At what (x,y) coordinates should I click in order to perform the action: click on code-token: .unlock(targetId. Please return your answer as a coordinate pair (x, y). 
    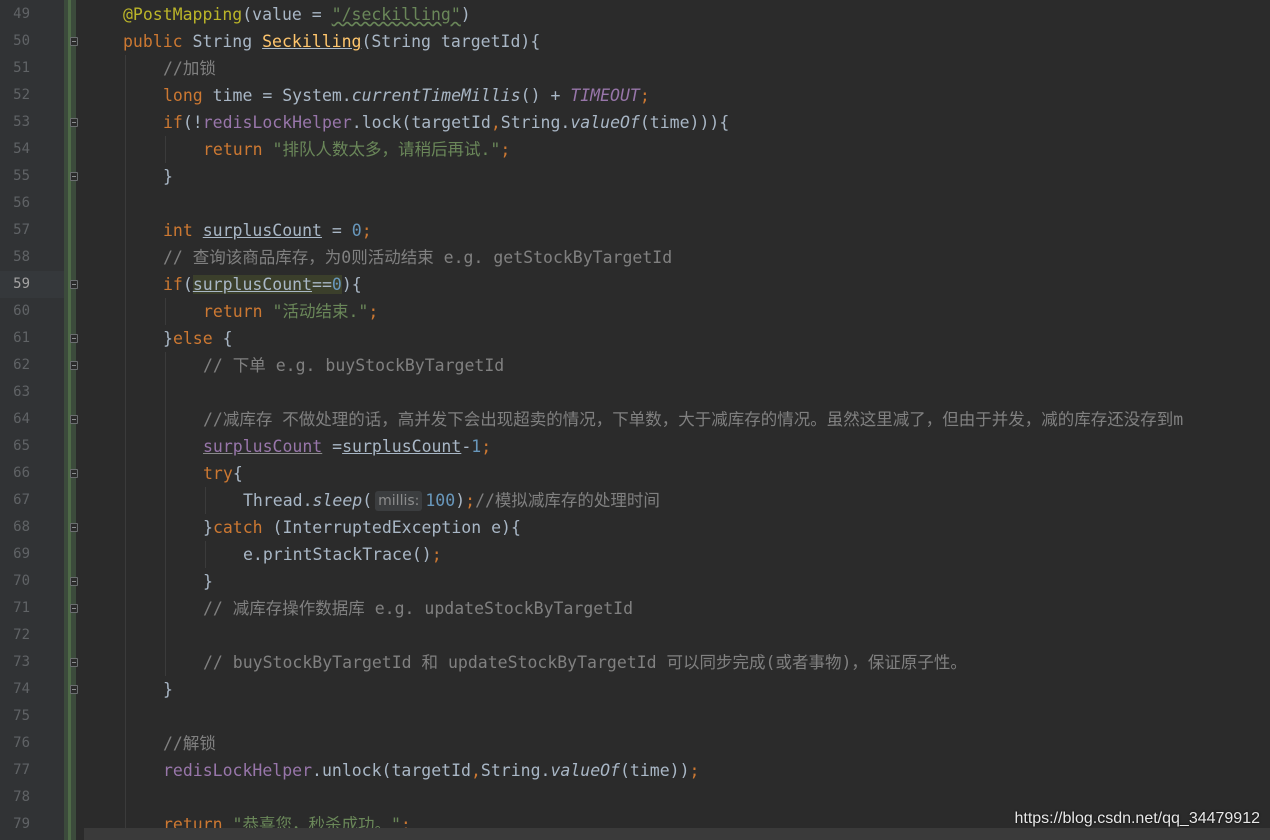
    Looking at the image, I should click on (391, 770).